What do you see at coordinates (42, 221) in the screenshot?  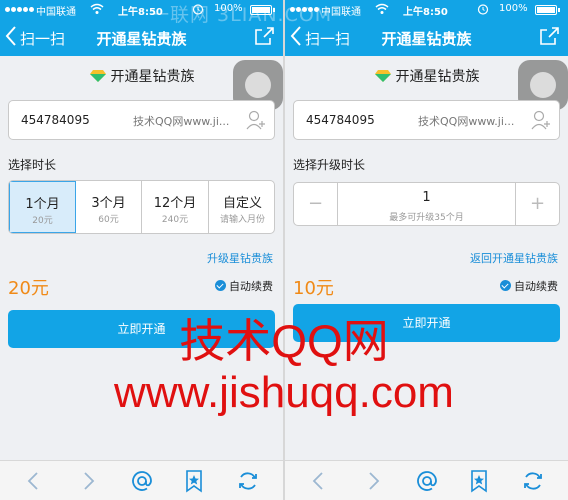 I see `duration-price: 20元` at bounding box center [42, 221].